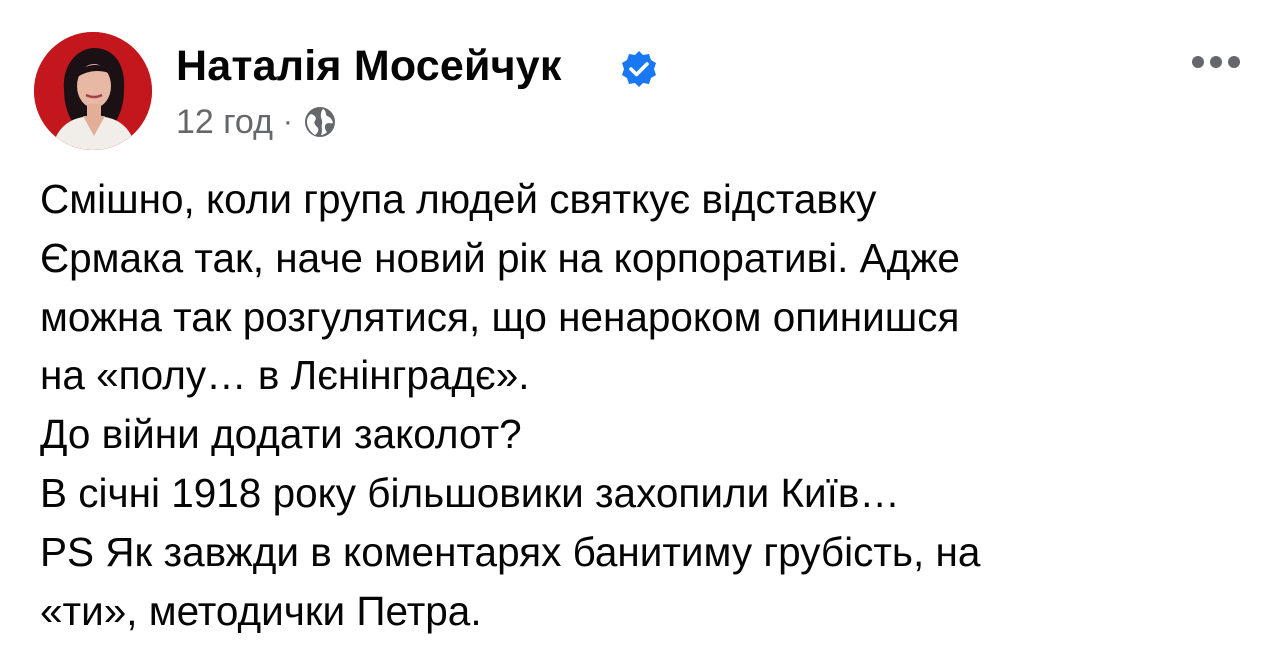 The height and width of the screenshot is (647, 1280). I want to click on avatar-portrait, so click(93, 91).